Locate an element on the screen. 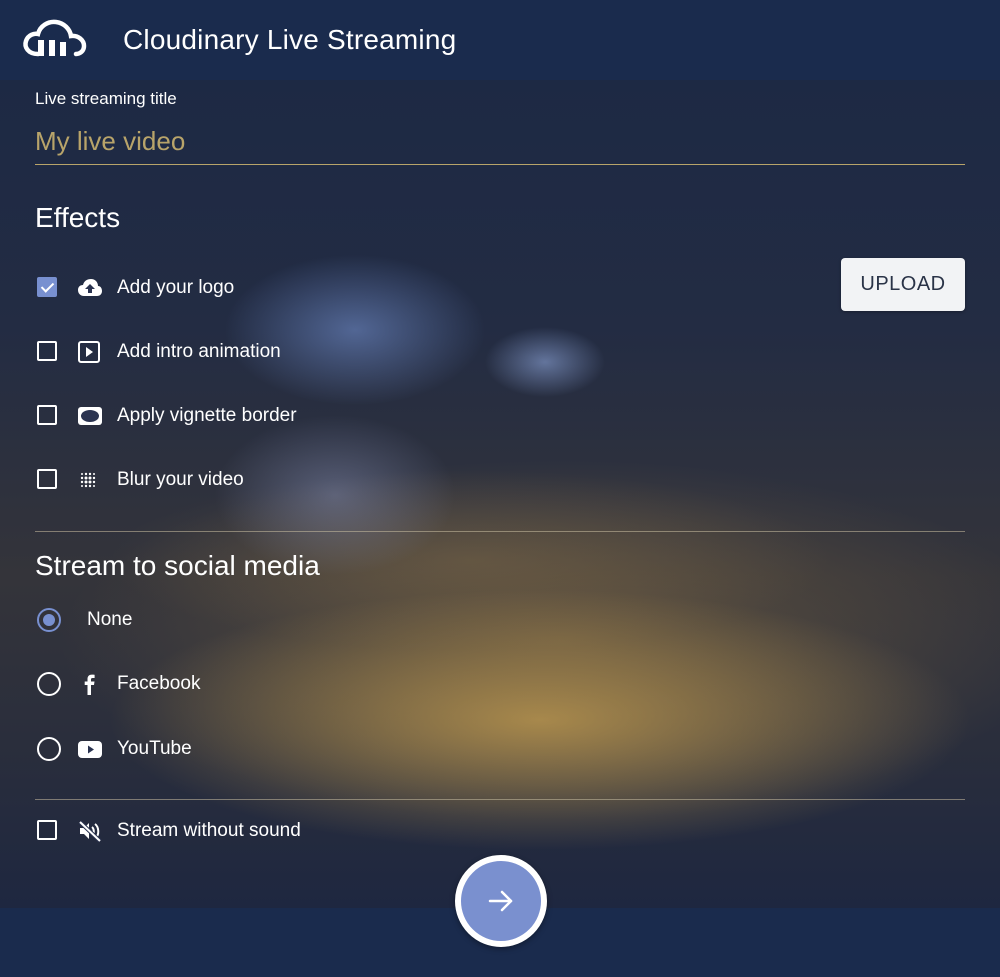  social-row-youtube: YouTube is located at coordinates (235, 749).